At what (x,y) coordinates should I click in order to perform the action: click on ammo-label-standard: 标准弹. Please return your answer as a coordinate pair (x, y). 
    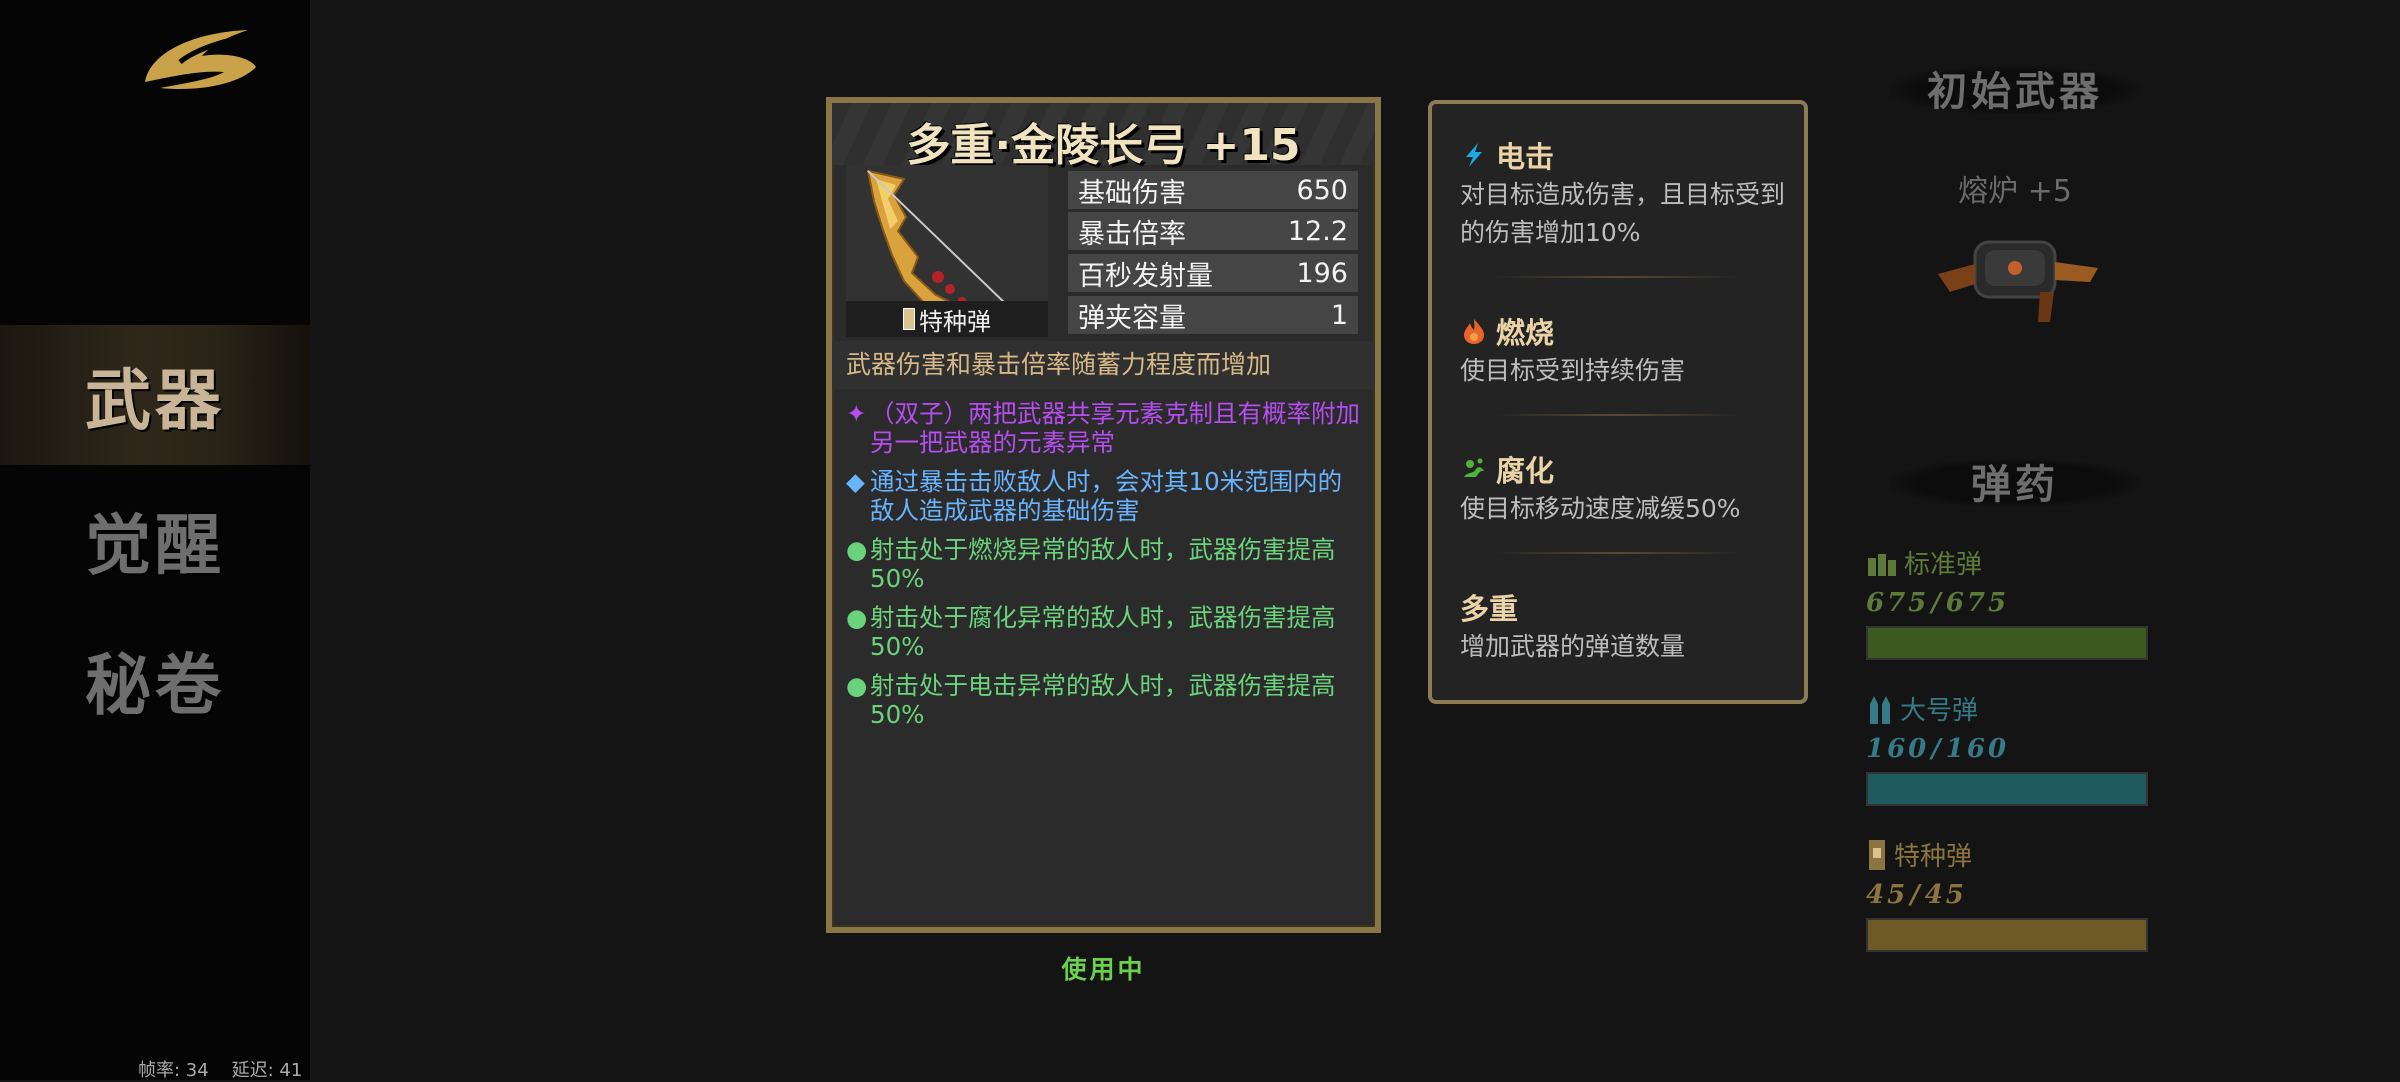
    Looking at the image, I should click on (1924, 562).